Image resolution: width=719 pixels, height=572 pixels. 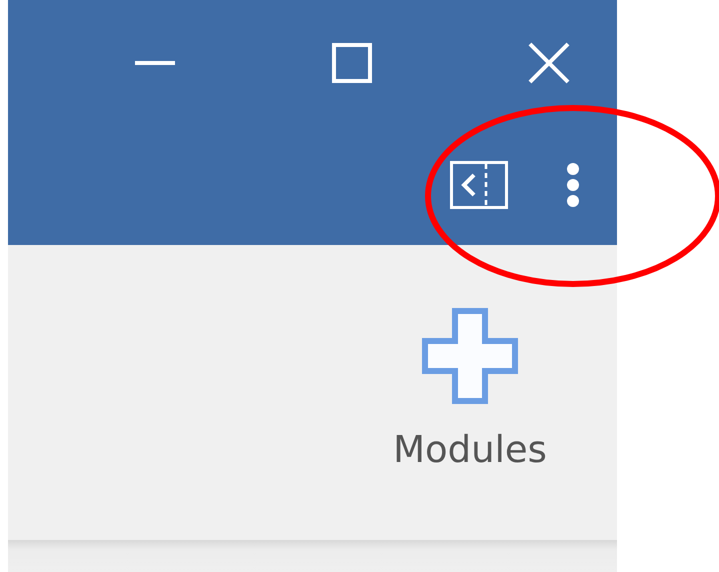 What do you see at coordinates (352, 62) in the screenshot?
I see `maximize-icon` at bounding box center [352, 62].